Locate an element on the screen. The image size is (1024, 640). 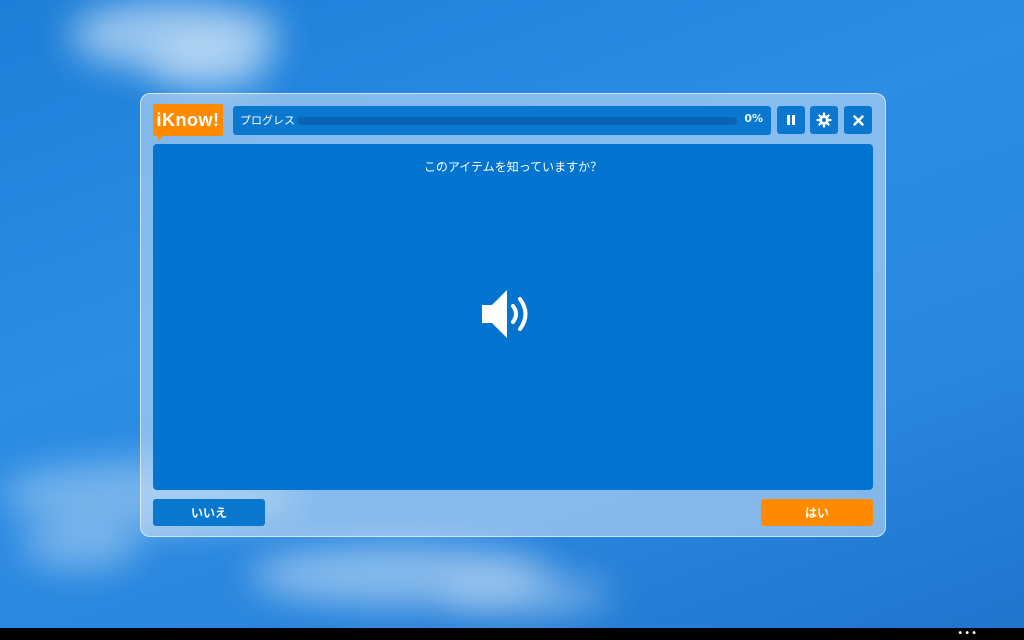
yes-button: はい is located at coordinates (817, 512).